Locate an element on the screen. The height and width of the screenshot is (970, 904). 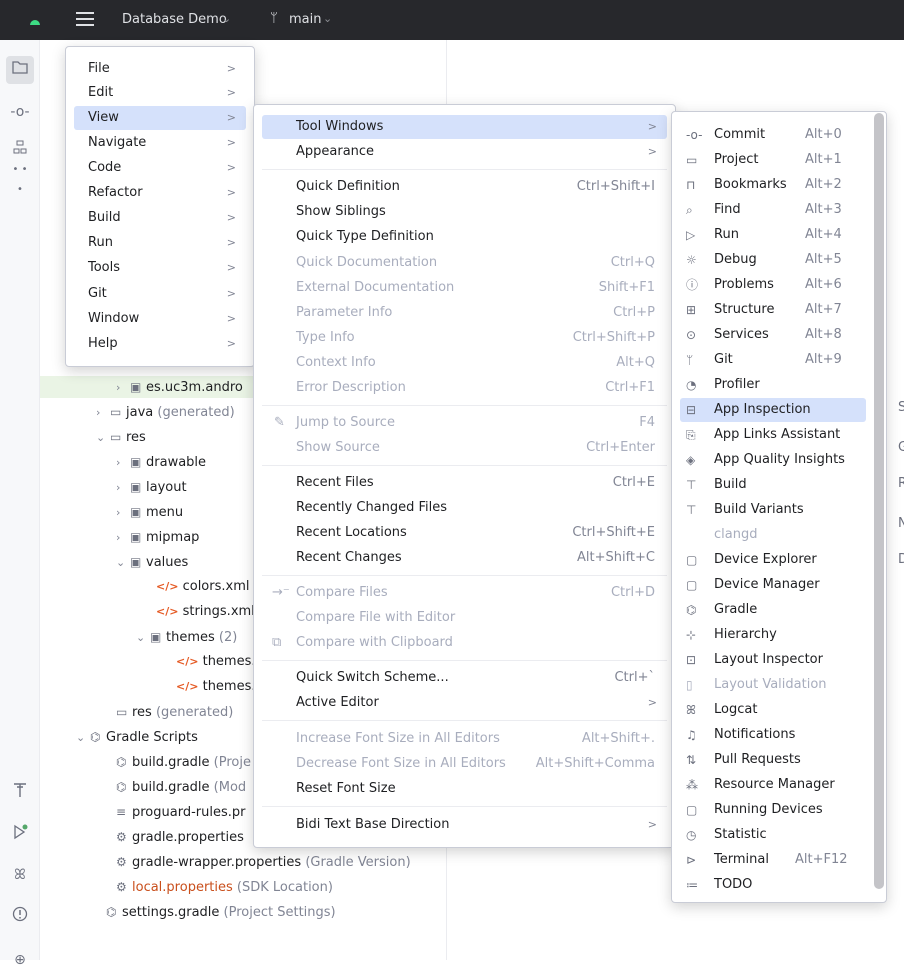
menu-item-navigate: Navigate > is located at coordinates (160, 143).